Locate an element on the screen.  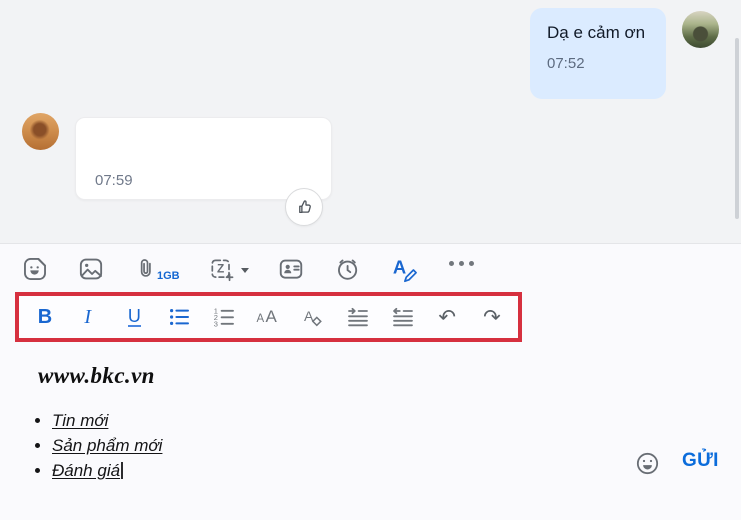
text-color-icon: A is located at coordinates (313, 317).